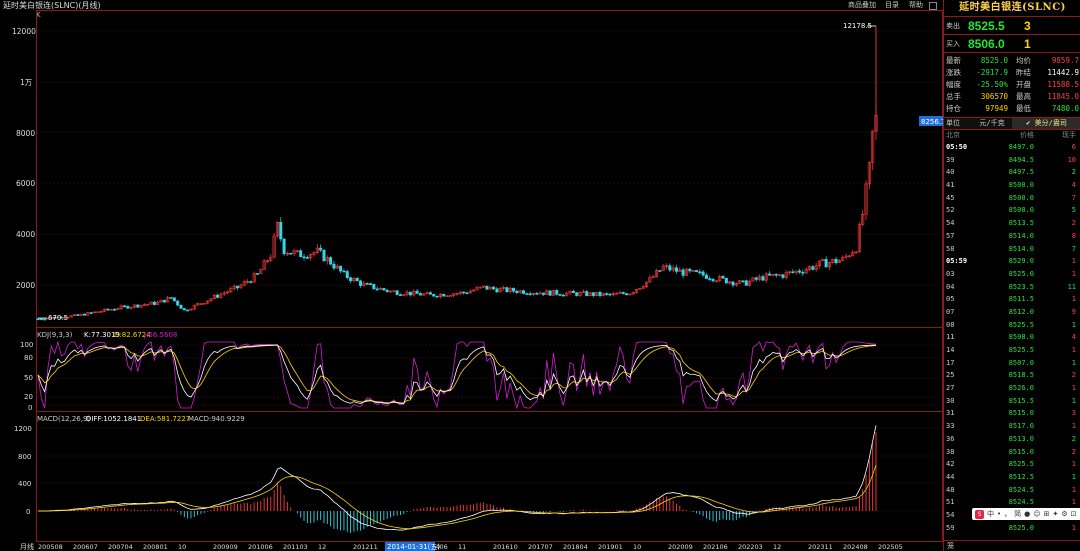  Describe the element at coordinates (260, 547) in the screenshot. I see `time-tick-label: 201006` at that location.